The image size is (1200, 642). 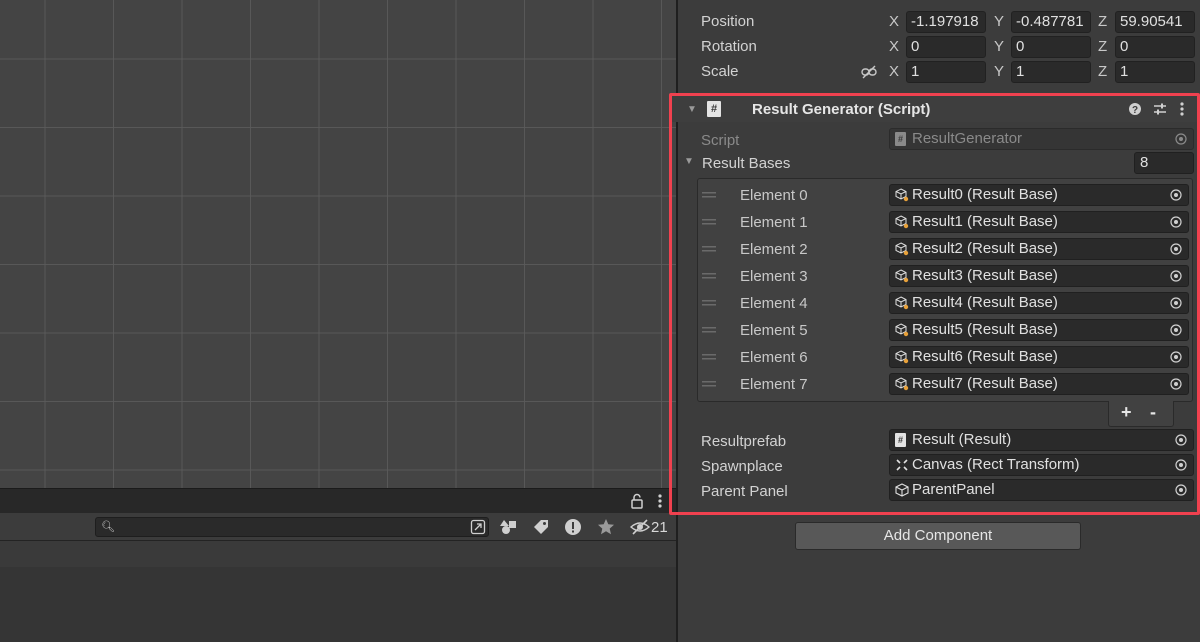 What do you see at coordinates (1041, 490) in the screenshot?
I see `parent-panel-field: ParentPanel` at bounding box center [1041, 490].